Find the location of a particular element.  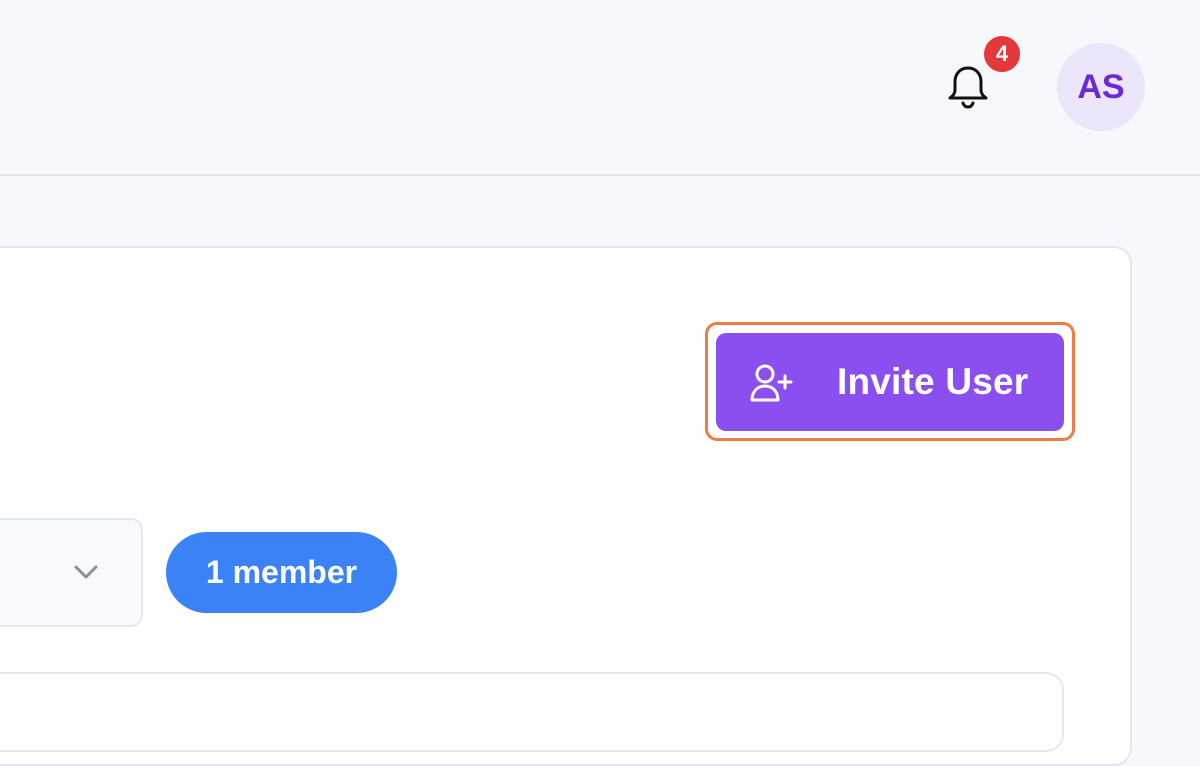

bell-icon is located at coordinates (968, 87).